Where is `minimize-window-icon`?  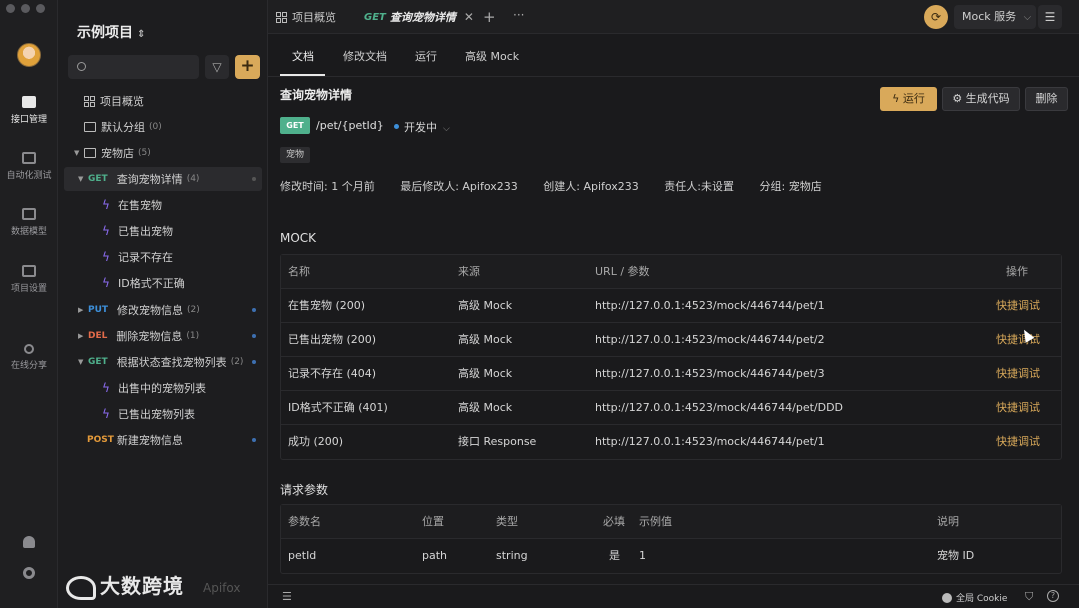
minimize-window-icon is located at coordinates (25, 8).